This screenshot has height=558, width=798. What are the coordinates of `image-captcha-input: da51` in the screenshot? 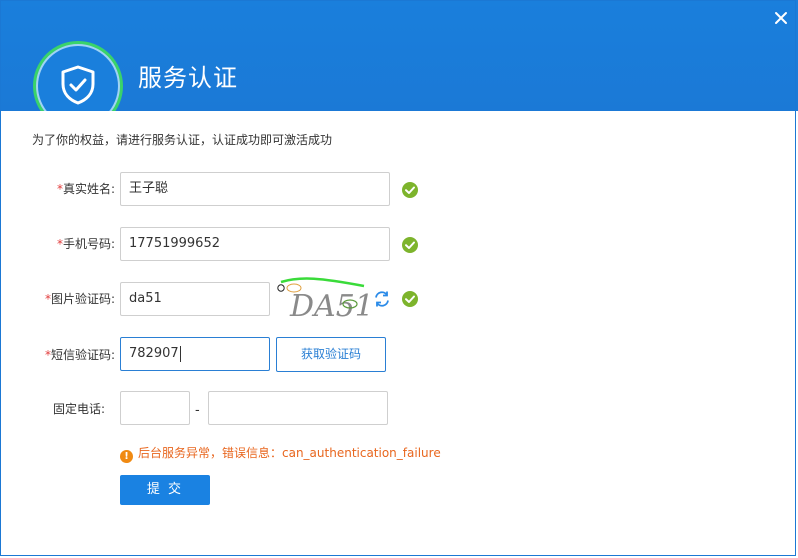 It's located at (195, 299).